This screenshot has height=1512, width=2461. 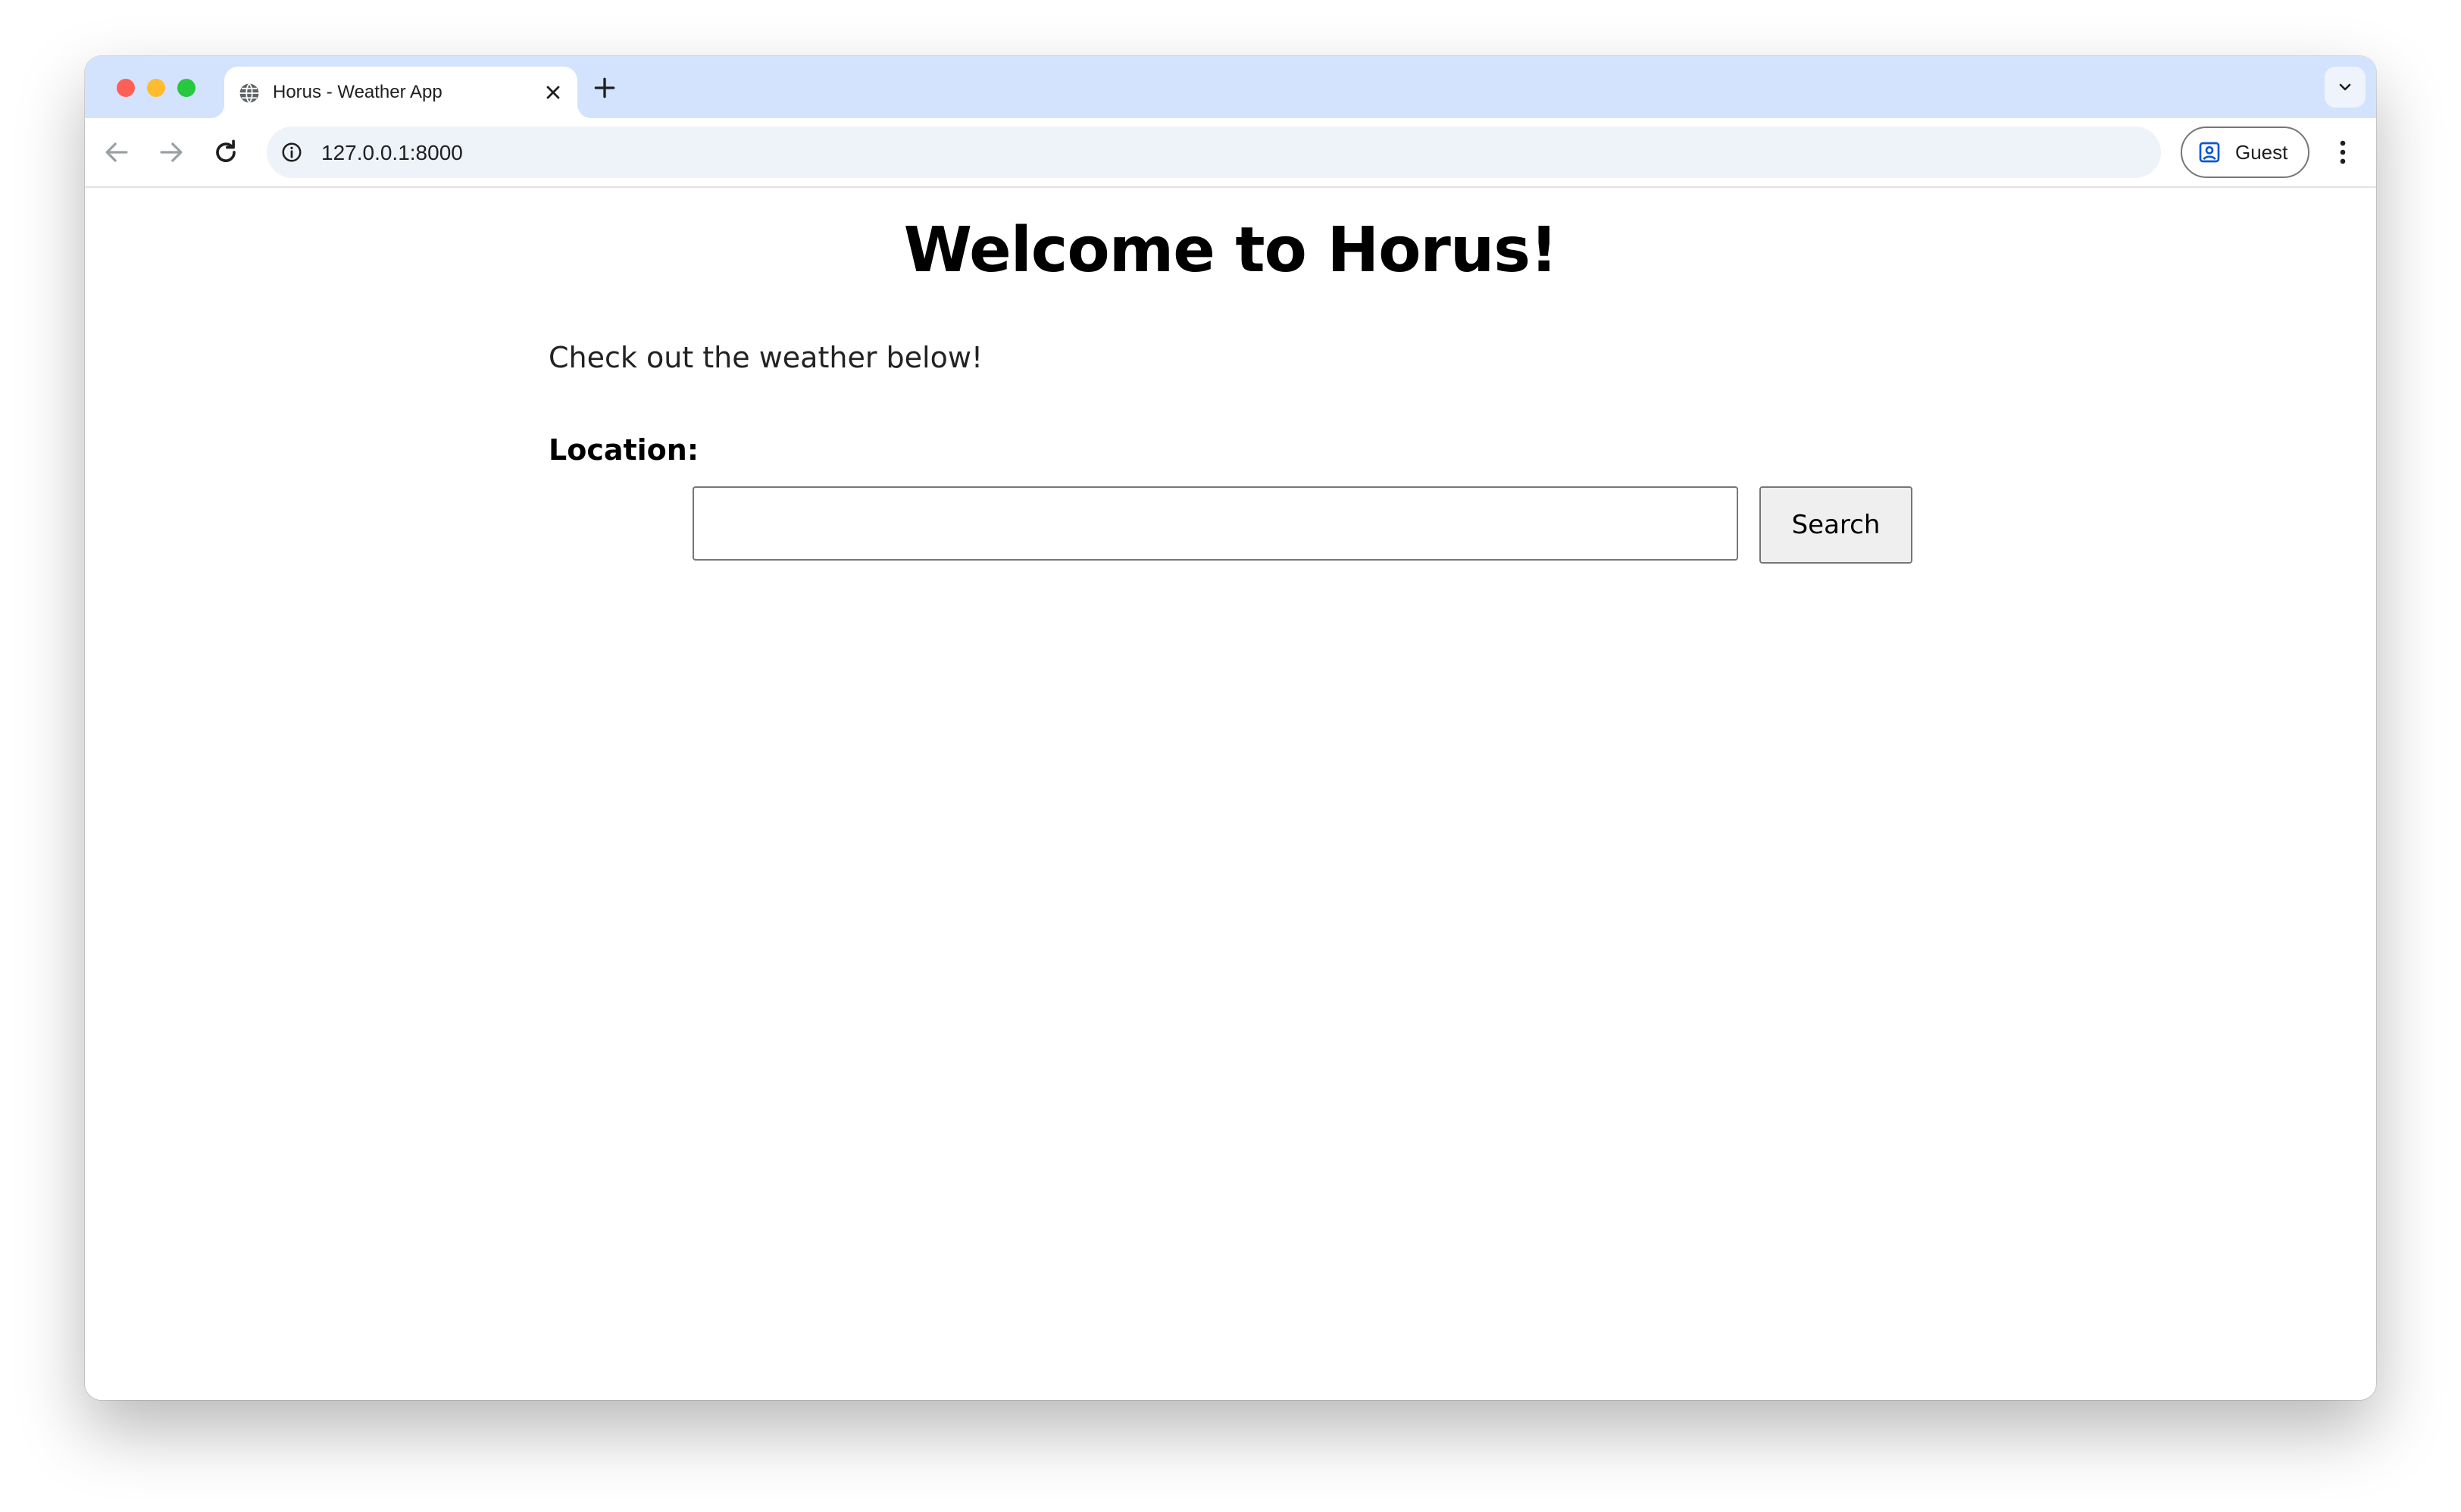 I want to click on tab-search-button, so click(x=2346, y=87).